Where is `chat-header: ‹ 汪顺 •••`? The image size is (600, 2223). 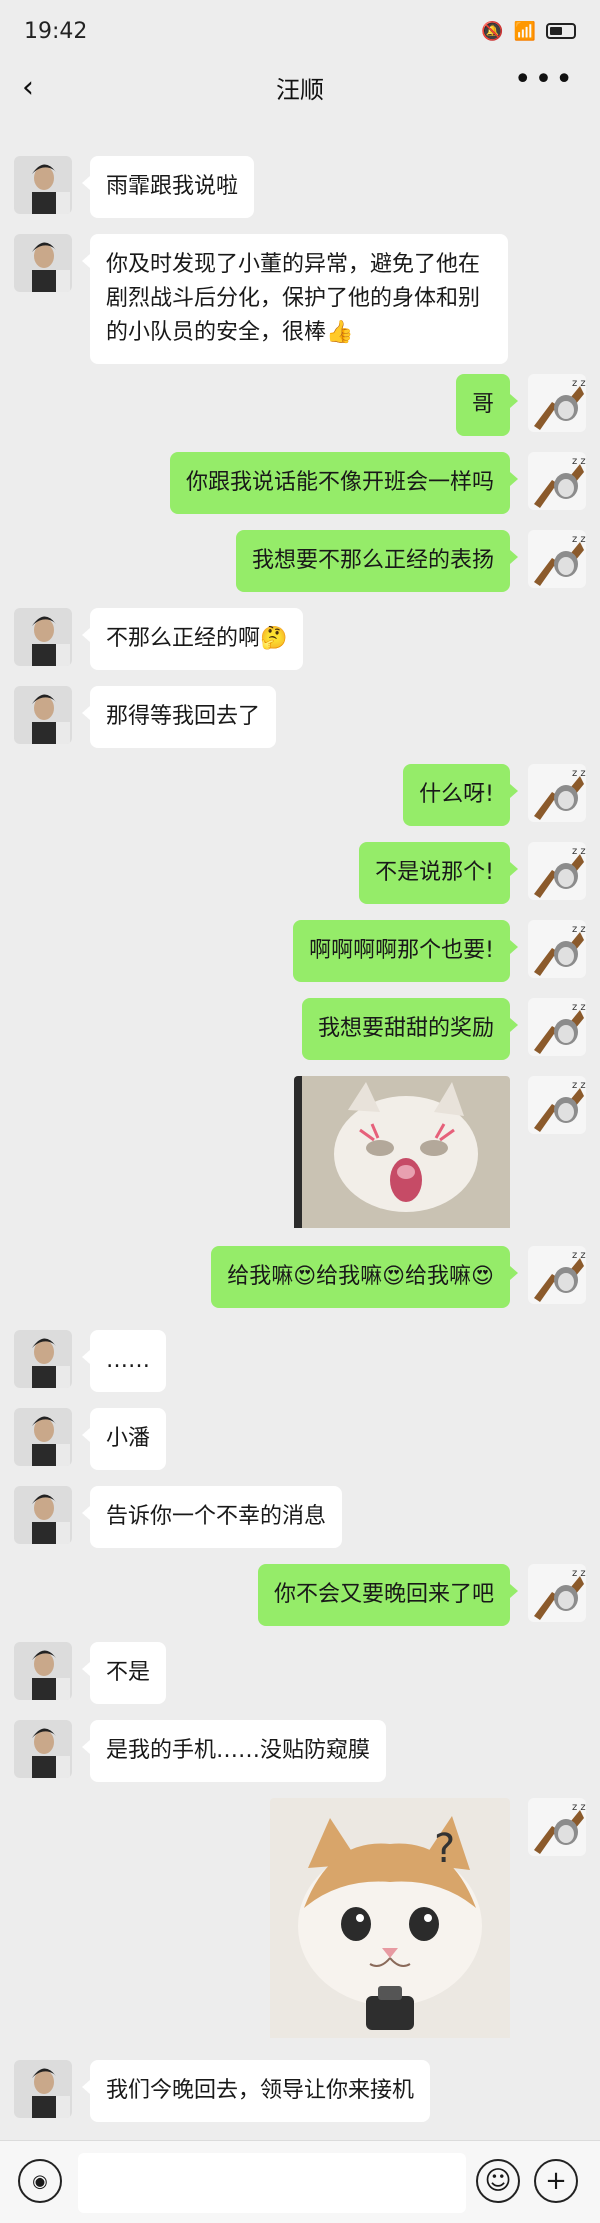 chat-header: ‹ 汪顺 ••• is located at coordinates (300, 87).